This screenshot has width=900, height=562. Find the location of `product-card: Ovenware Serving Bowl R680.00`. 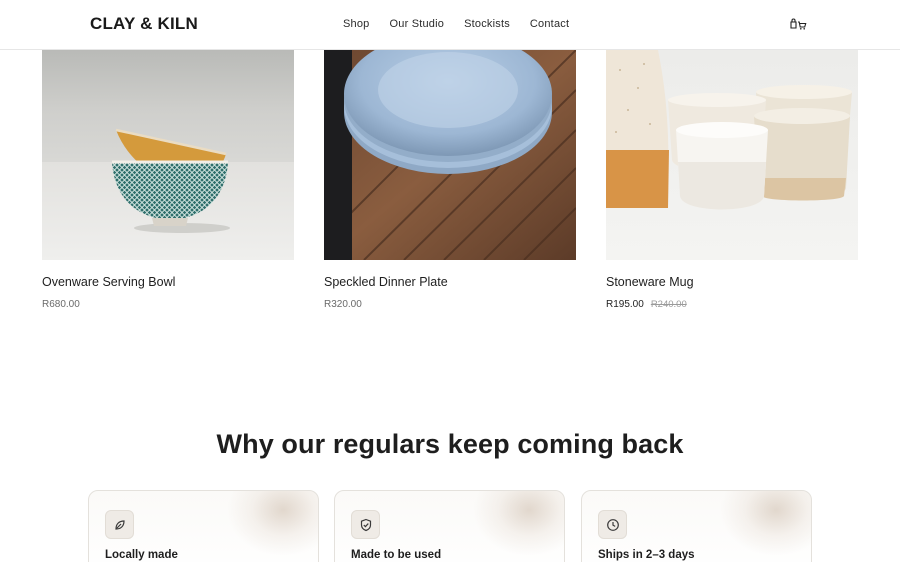

product-card: Ovenware Serving Bowl R680.00 is located at coordinates (168, 180).